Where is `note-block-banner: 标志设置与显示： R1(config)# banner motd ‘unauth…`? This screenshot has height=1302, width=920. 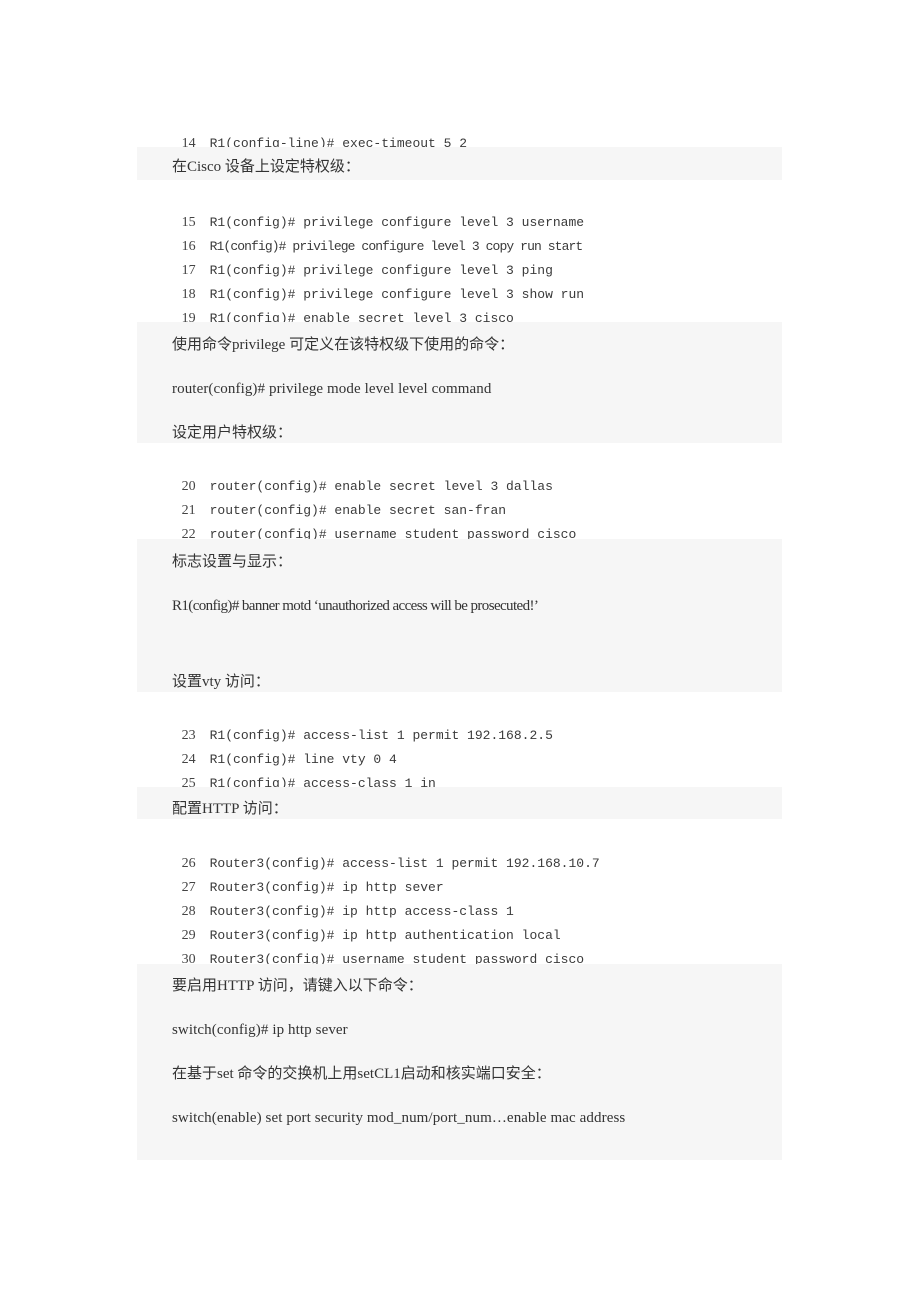
note-block-banner: 标志设置与显示： R1(config)# banner motd ‘unauth… is located at coordinates (459, 615).